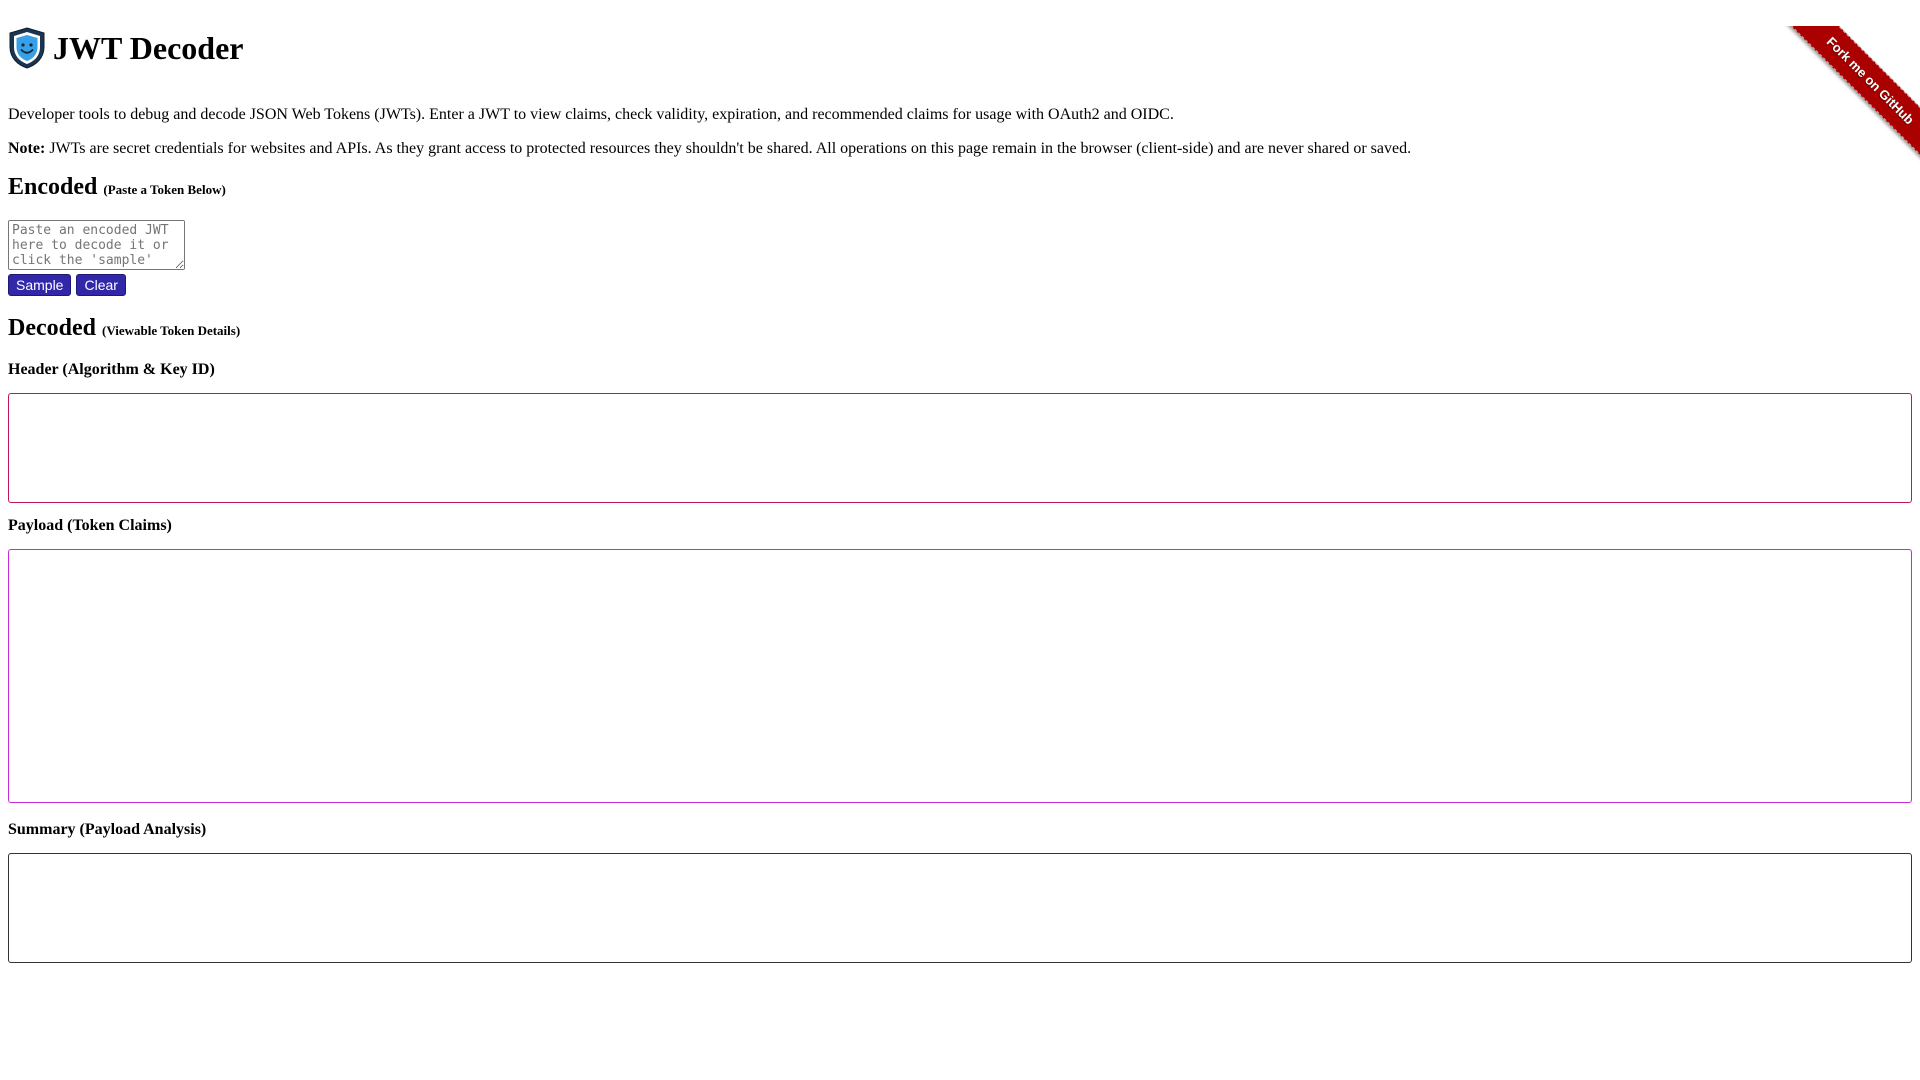  What do you see at coordinates (960, 329) in the screenshot?
I see `decoded-heading: Decoded (Viewable Token Details)` at bounding box center [960, 329].